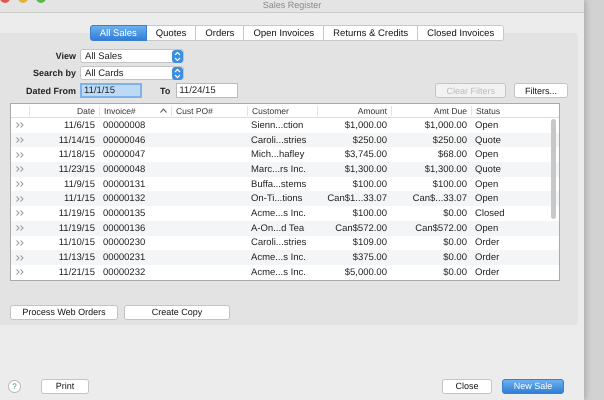 The image size is (604, 400). Describe the element at coordinates (467, 386) in the screenshot. I see `close-button: Close` at that location.